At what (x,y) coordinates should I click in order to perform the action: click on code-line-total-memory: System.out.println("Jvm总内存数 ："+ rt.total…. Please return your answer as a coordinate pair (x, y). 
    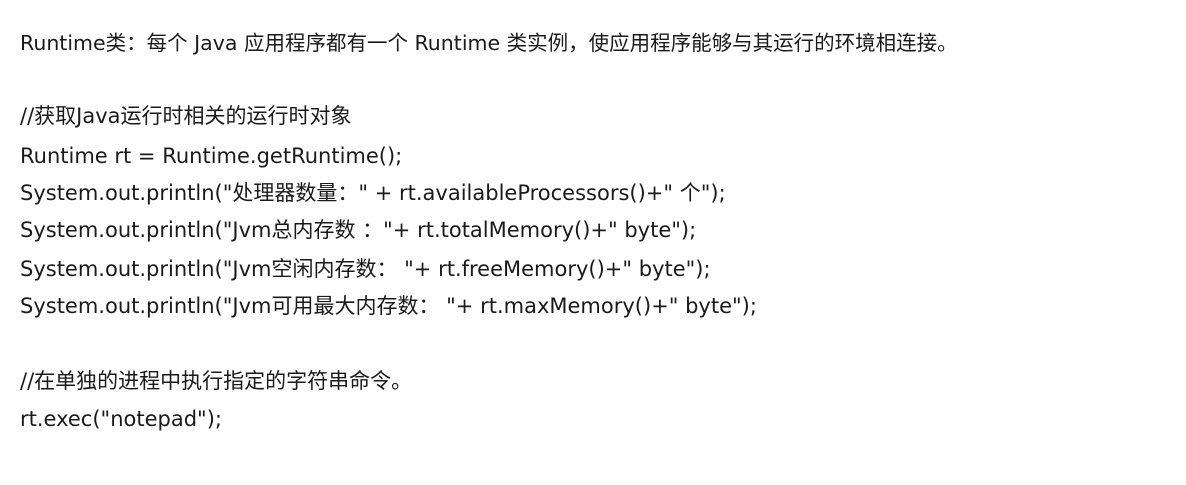
    Looking at the image, I should click on (358, 230).